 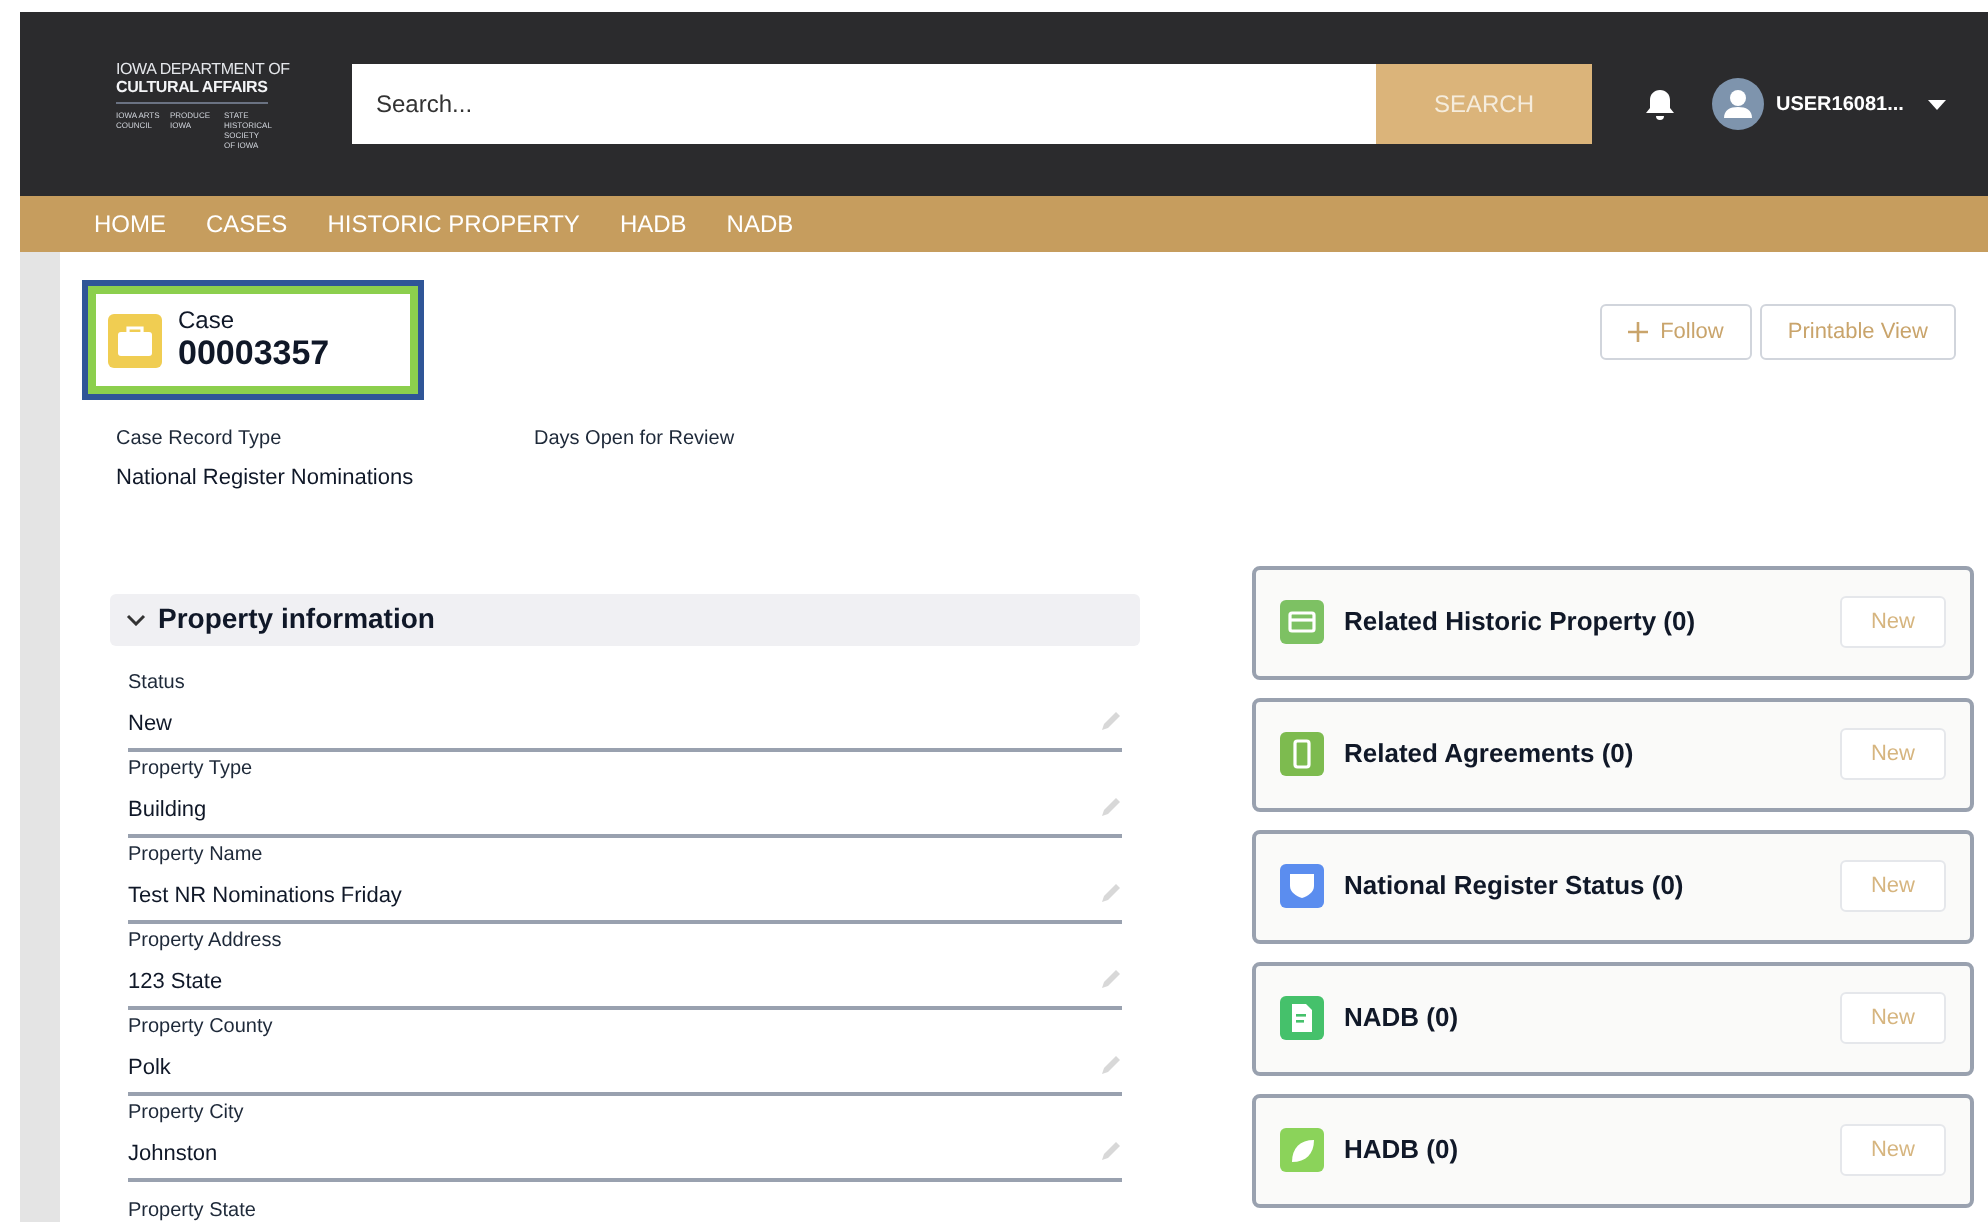 What do you see at coordinates (760, 224) in the screenshot?
I see `nav-link: NADB` at bounding box center [760, 224].